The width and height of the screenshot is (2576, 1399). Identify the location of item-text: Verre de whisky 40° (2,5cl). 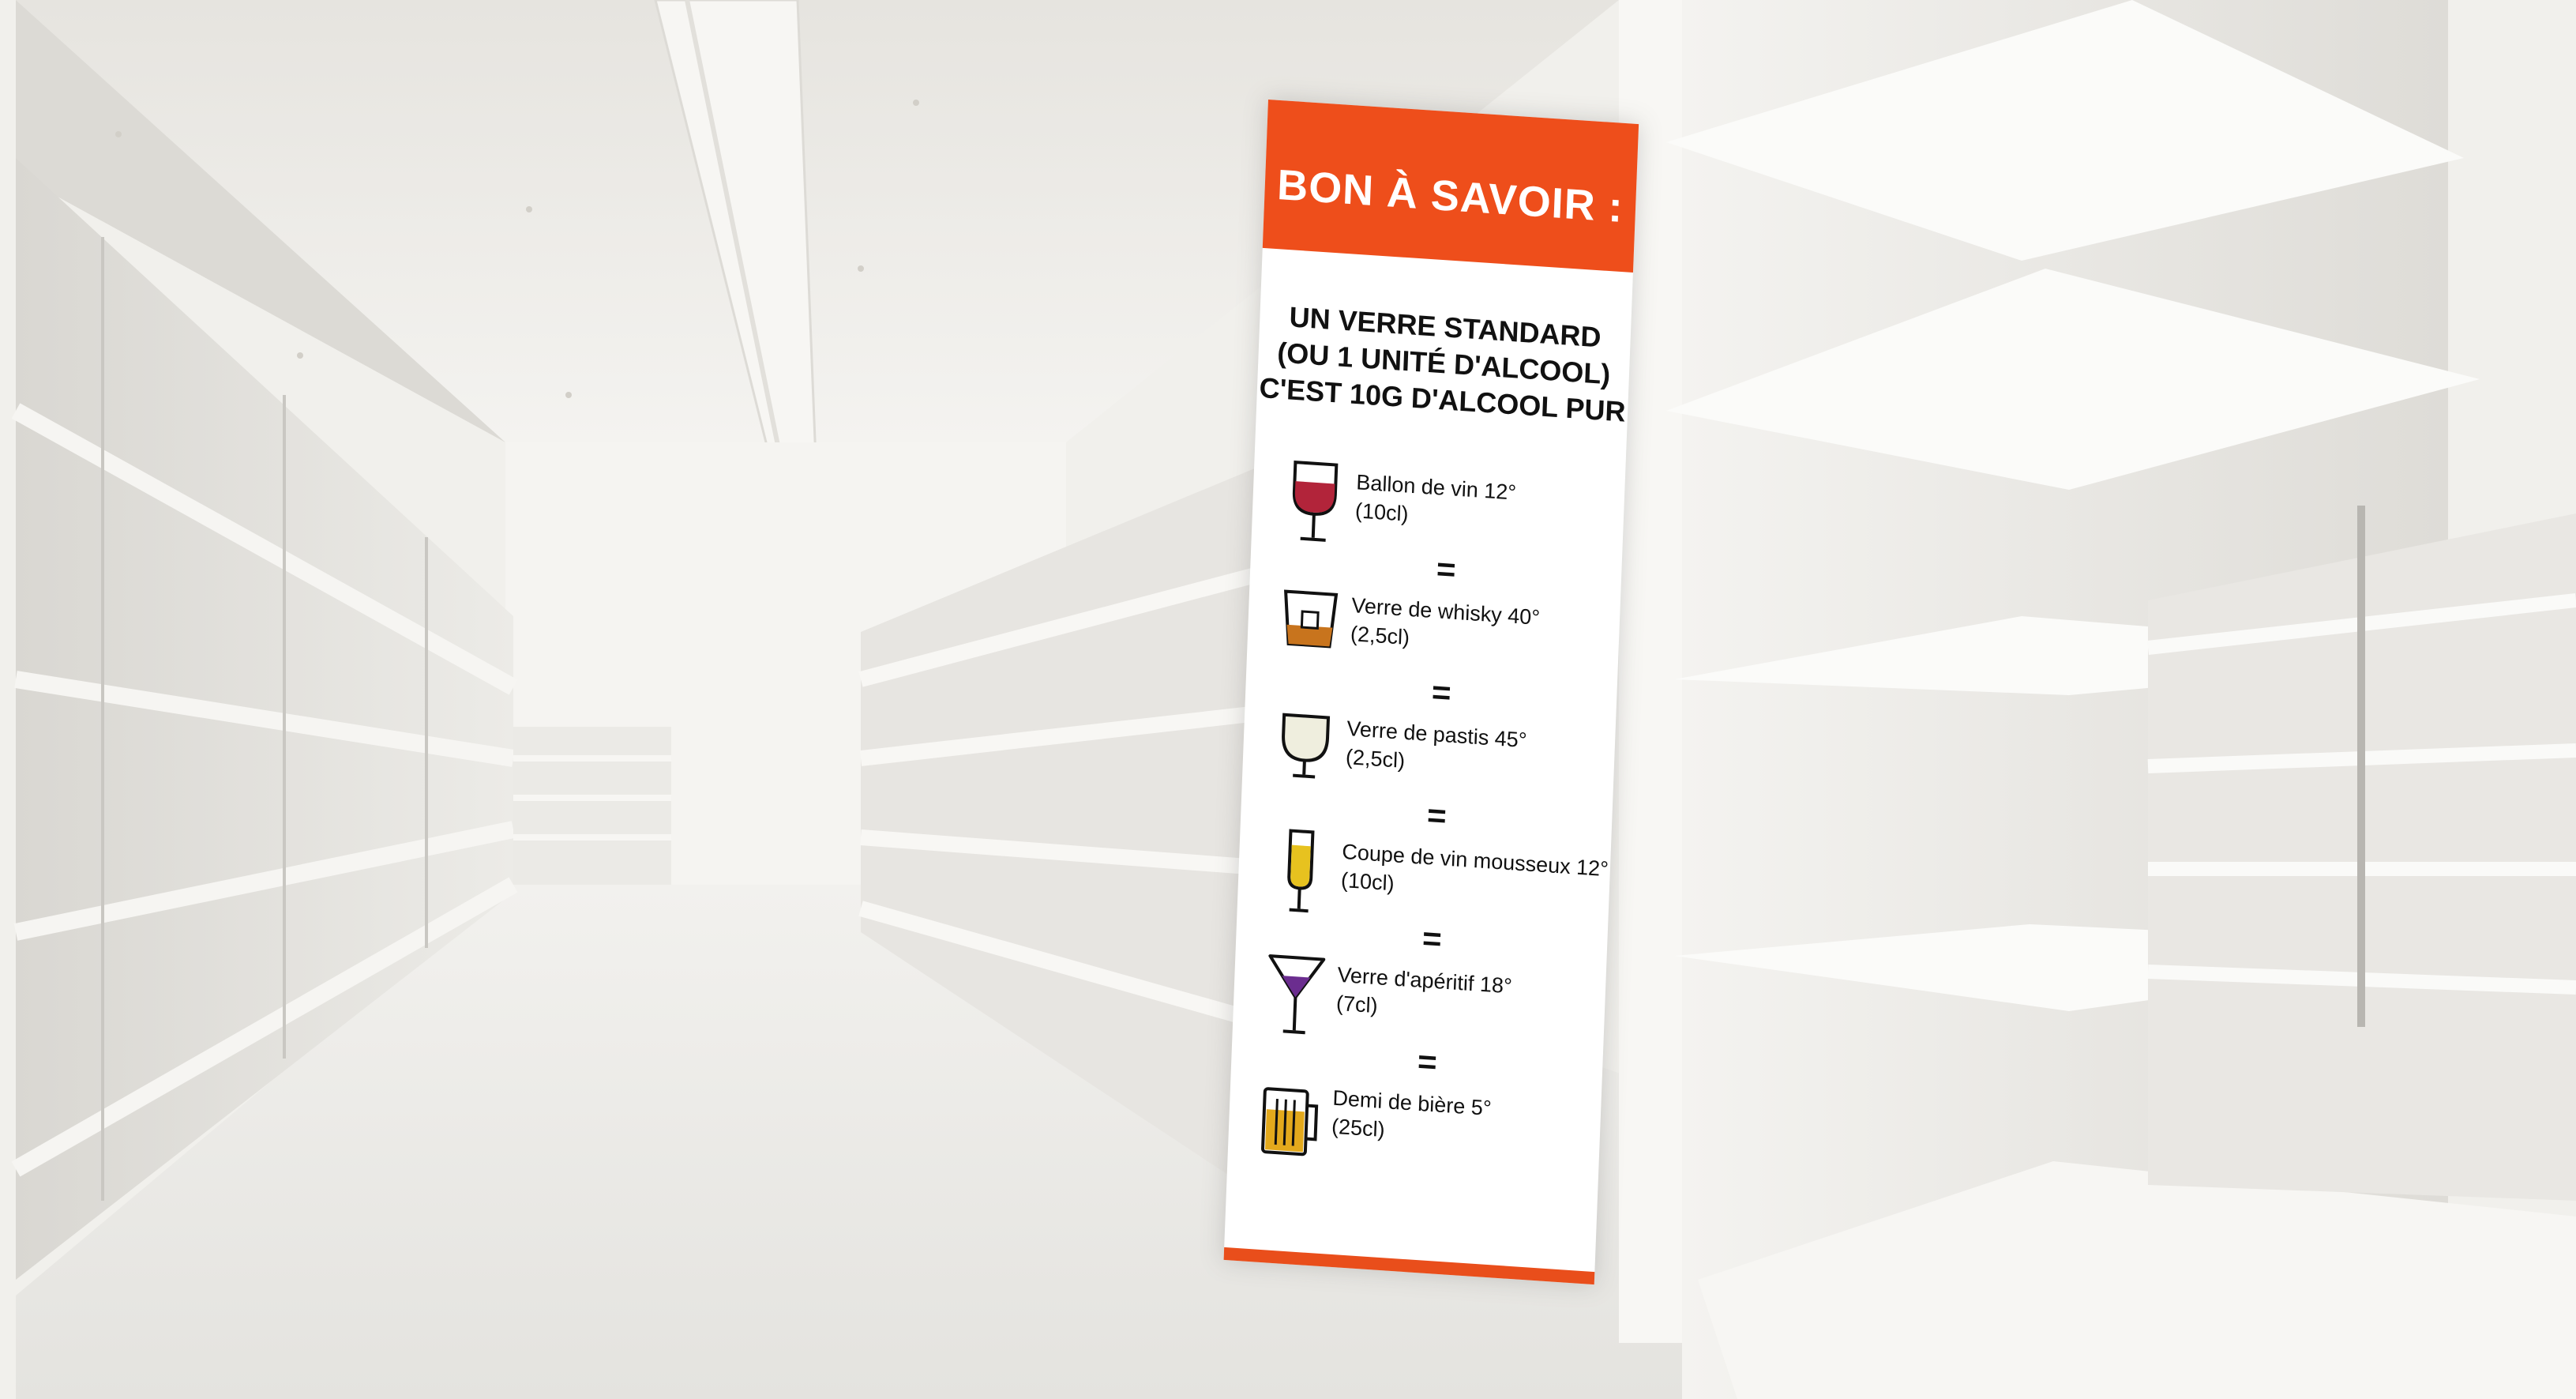
(1445, 625).